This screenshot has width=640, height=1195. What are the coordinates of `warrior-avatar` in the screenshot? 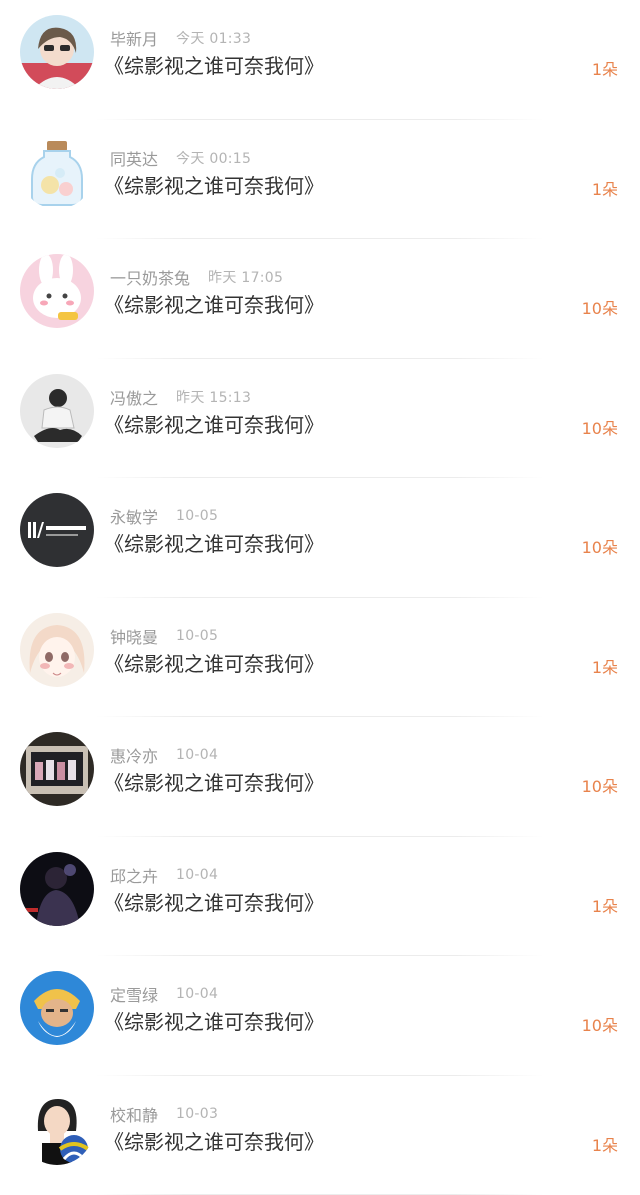 It's located at (57, 1008).